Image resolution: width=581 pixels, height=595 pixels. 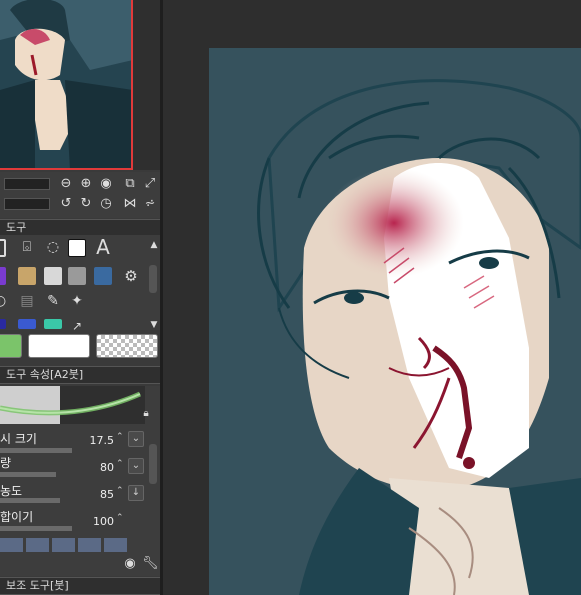 What do you see at coordinates (127, 346) in the screenshot?
I see `transparent-color-swatch` at bounding box center [127, 346].